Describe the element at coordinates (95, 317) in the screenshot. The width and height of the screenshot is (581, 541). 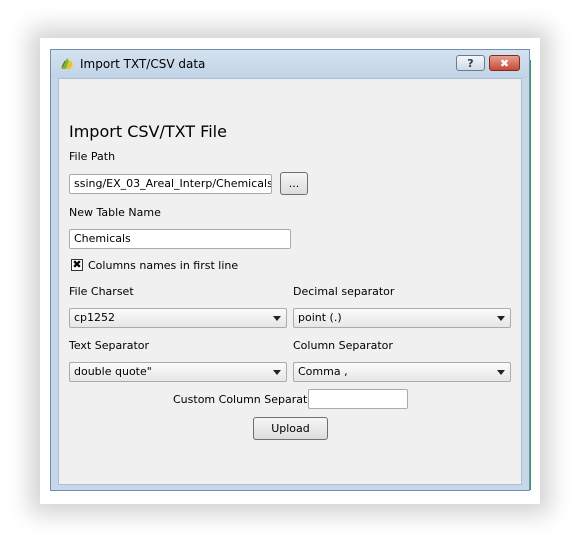
I see `charset-select-value: cp1252` at that location.